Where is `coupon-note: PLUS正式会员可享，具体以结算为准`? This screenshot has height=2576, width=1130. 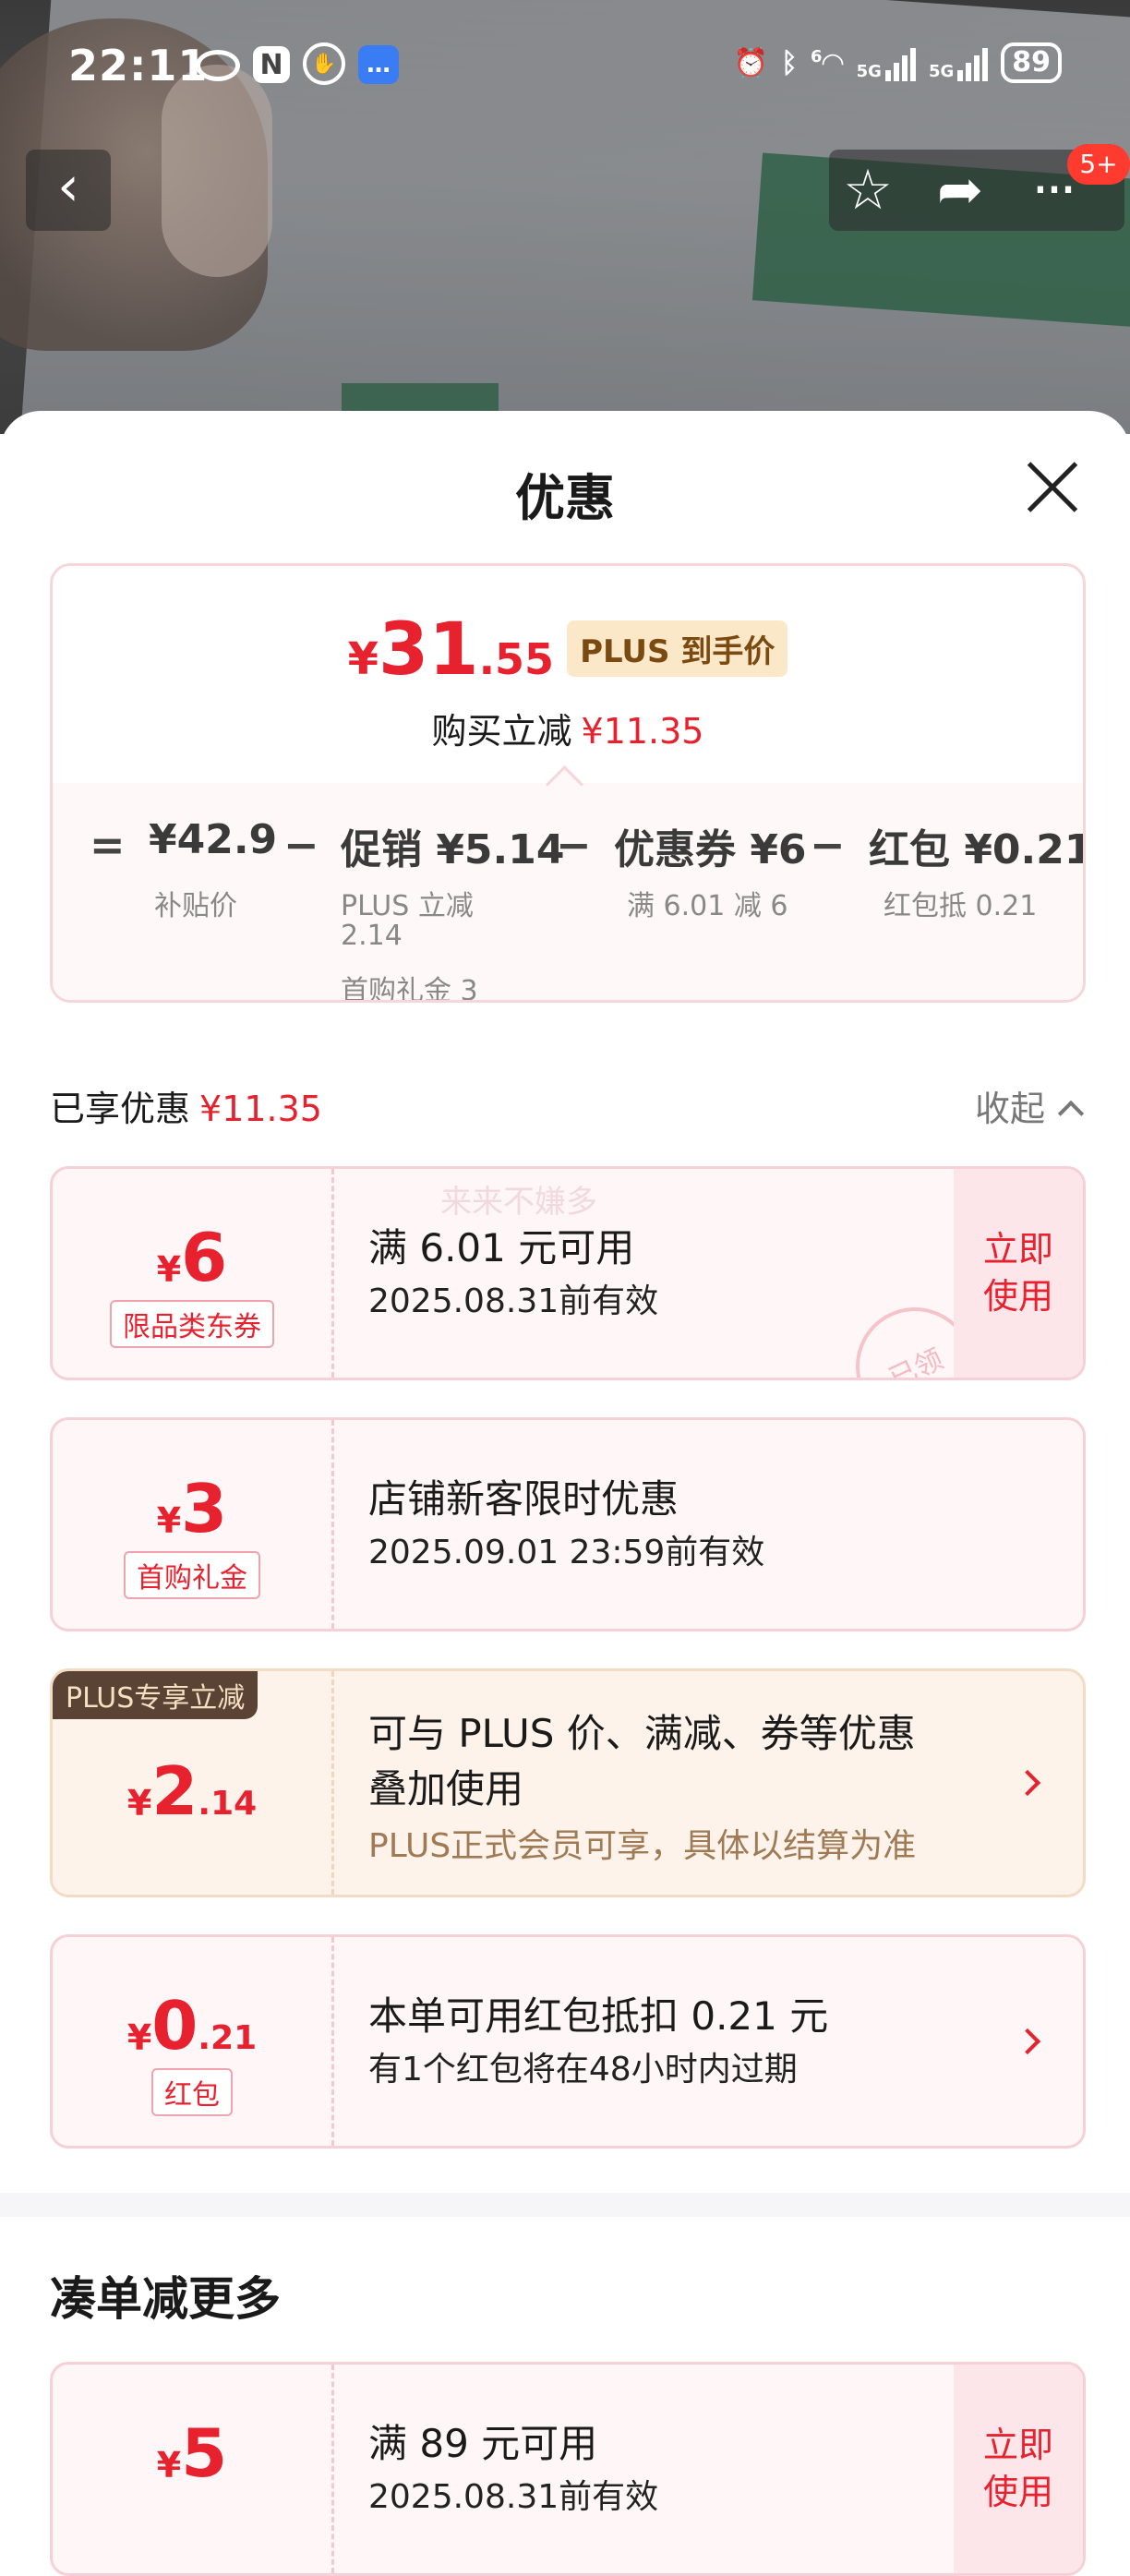 coupon-note: PLUS正式会员可享，具体以结算为准 is located at coordinates (642, 1846).